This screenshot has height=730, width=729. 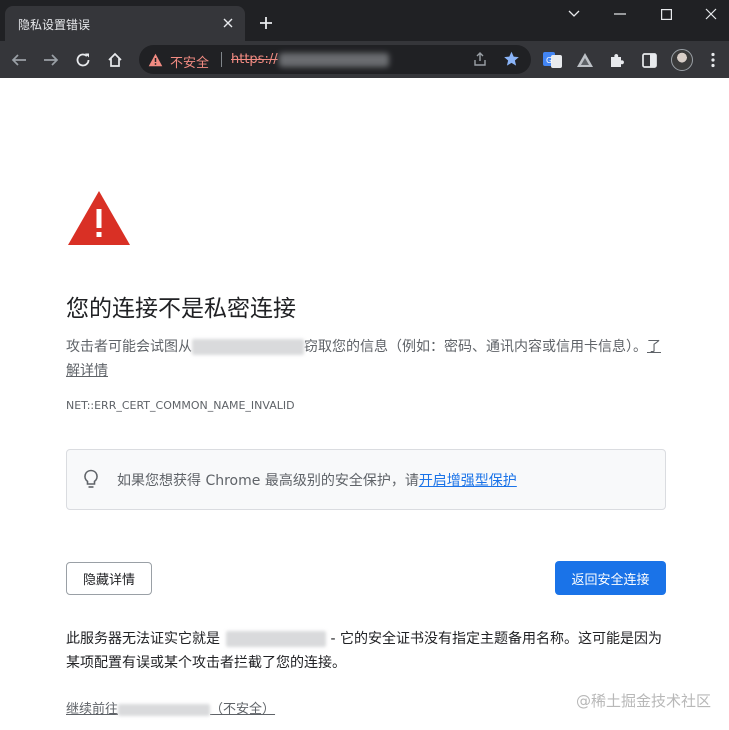 What do you see at coordinates (511, 61) in the screenshot?
I see `star-icon` at bounding box center [511, 61].